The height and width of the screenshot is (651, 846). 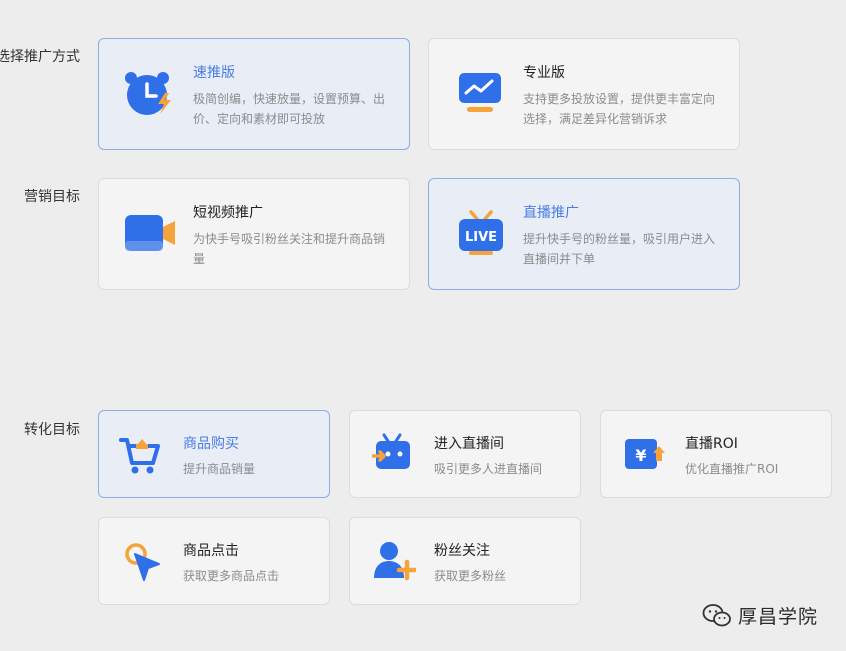 I want to click on svg-text: LIVE, so click(x=481, y=237).